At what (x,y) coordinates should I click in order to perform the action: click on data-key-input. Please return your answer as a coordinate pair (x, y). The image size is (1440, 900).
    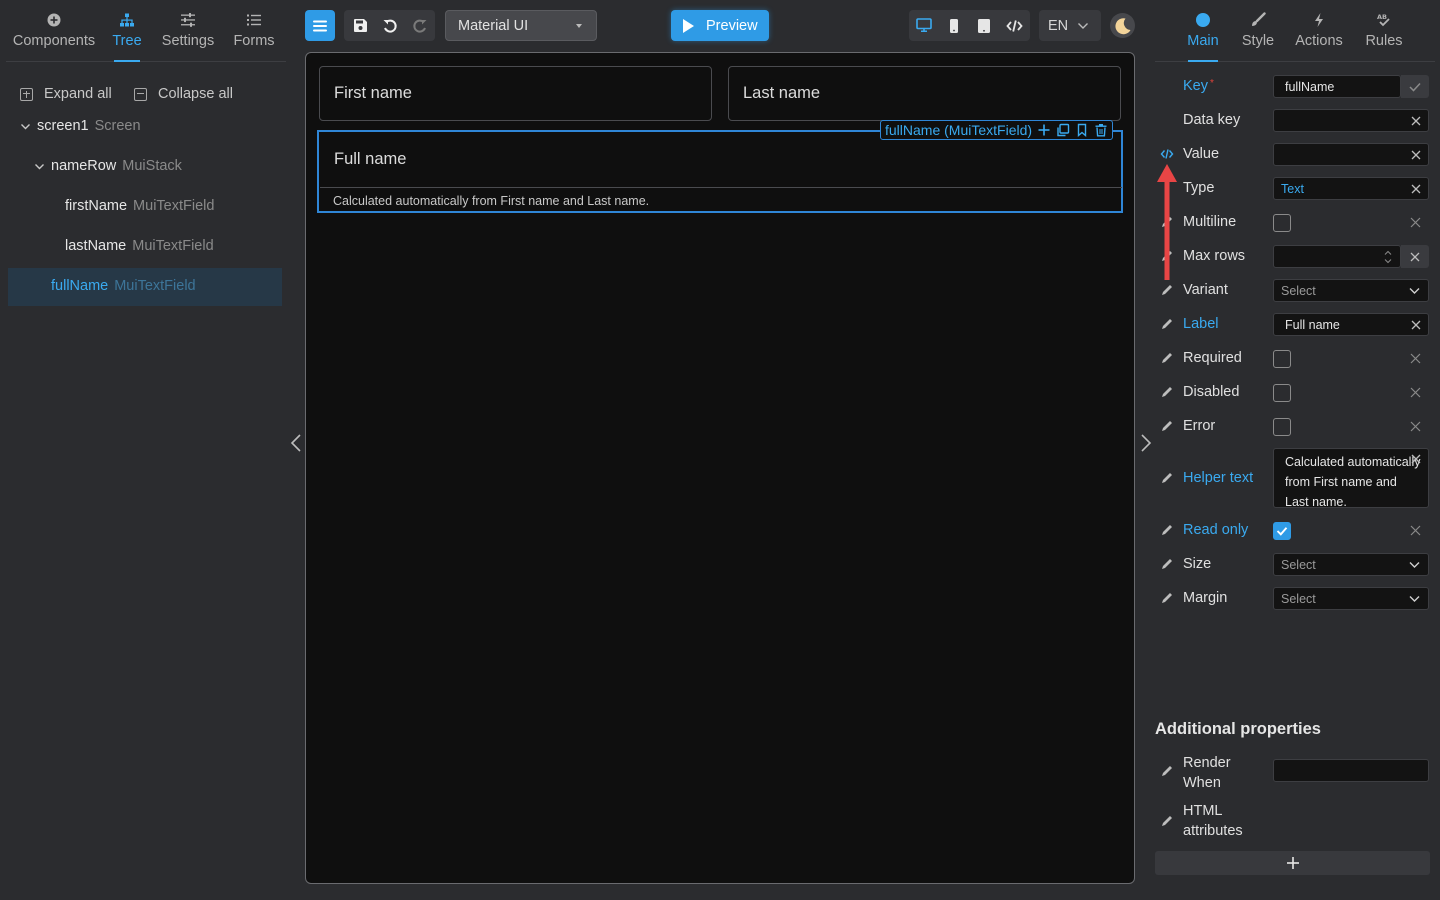
    Looking at the image, I should click on (1351, 120).